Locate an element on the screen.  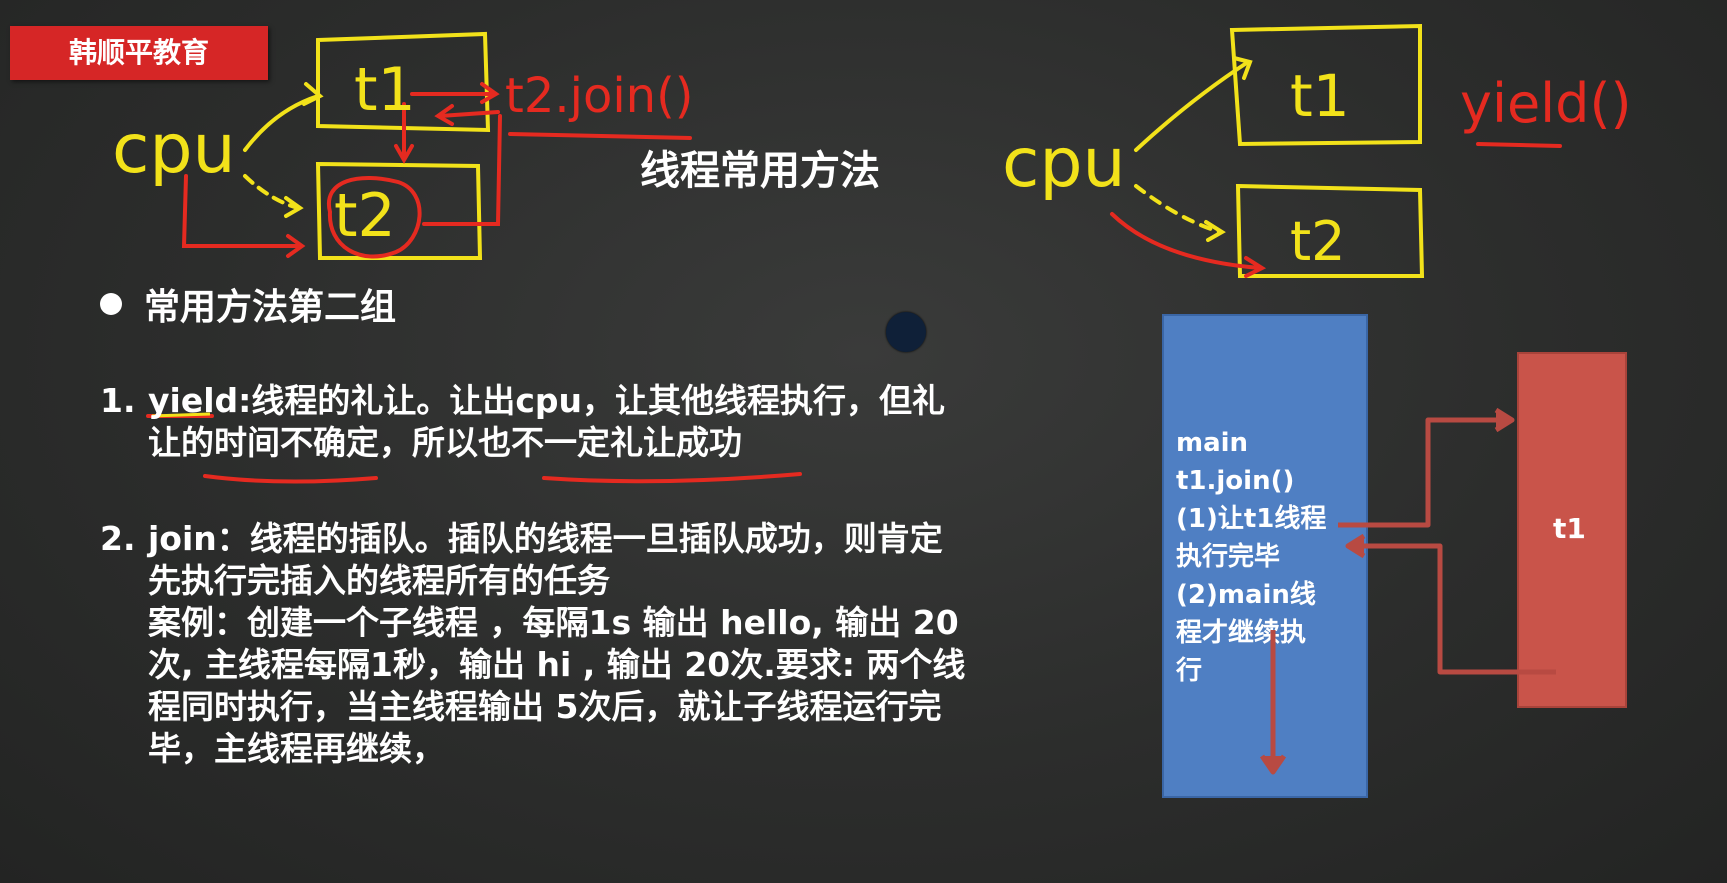
arrow-main-to-t1 is located at coordinates (1423, 472).